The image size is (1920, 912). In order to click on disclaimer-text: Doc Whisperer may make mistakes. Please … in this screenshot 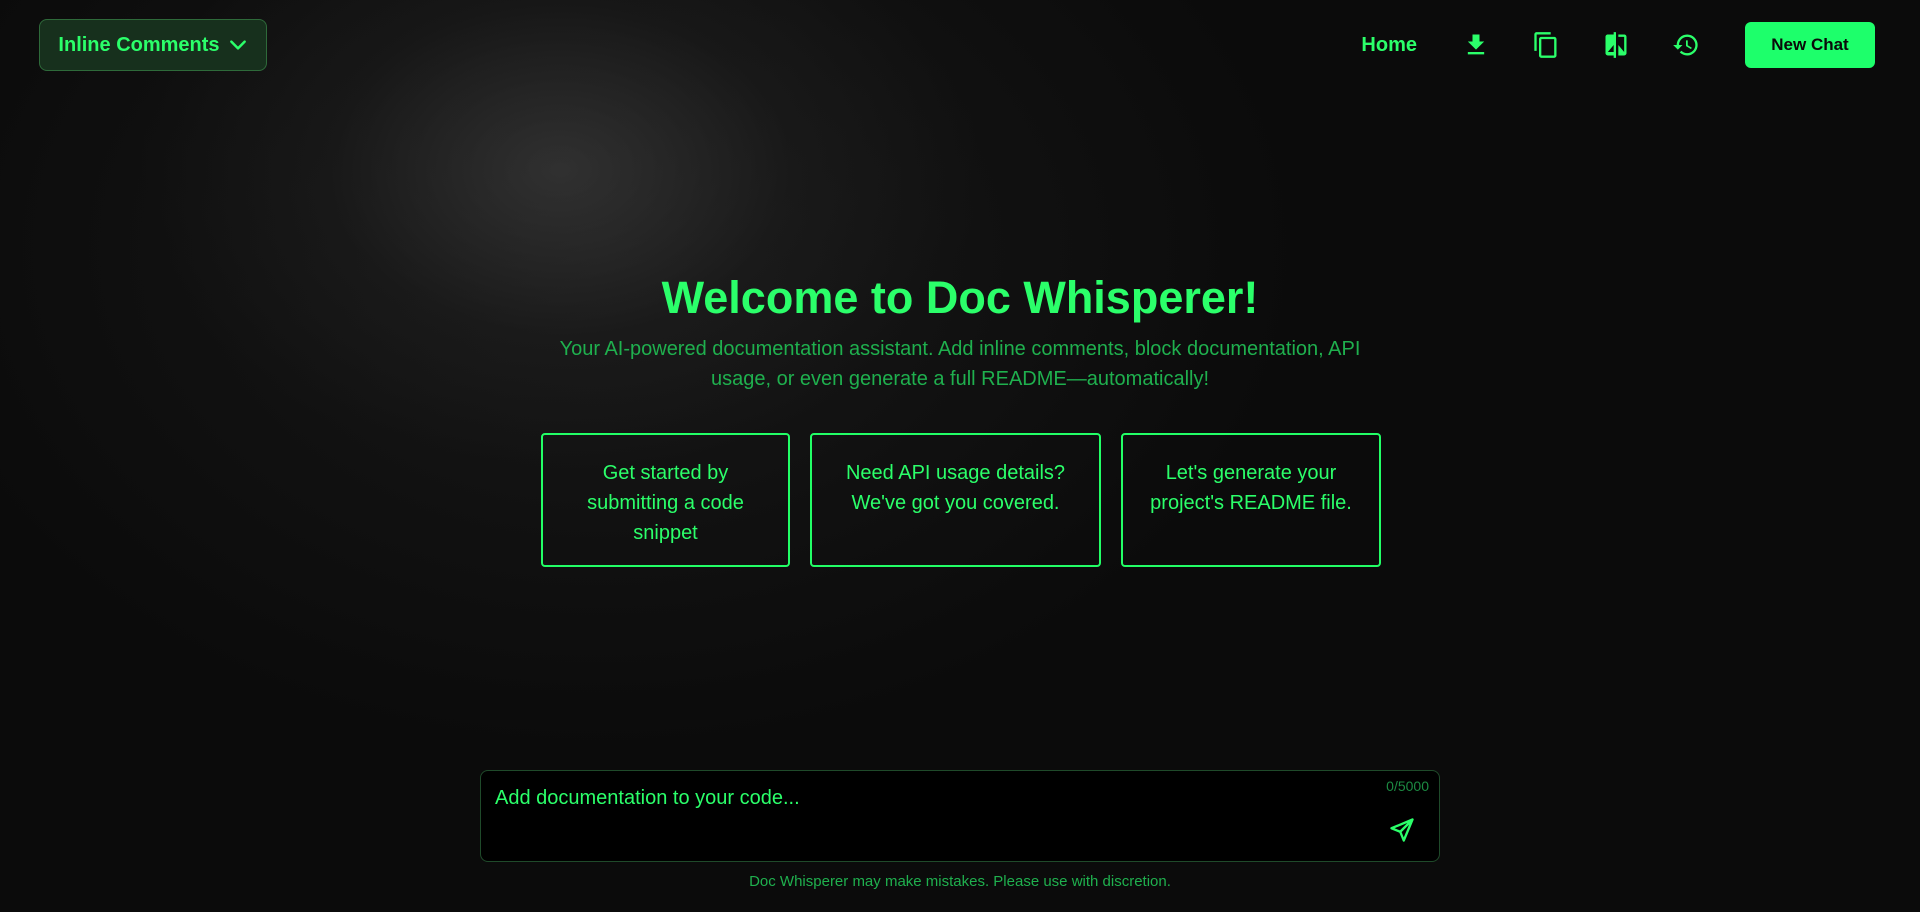, I will do `click(960, 881)`.